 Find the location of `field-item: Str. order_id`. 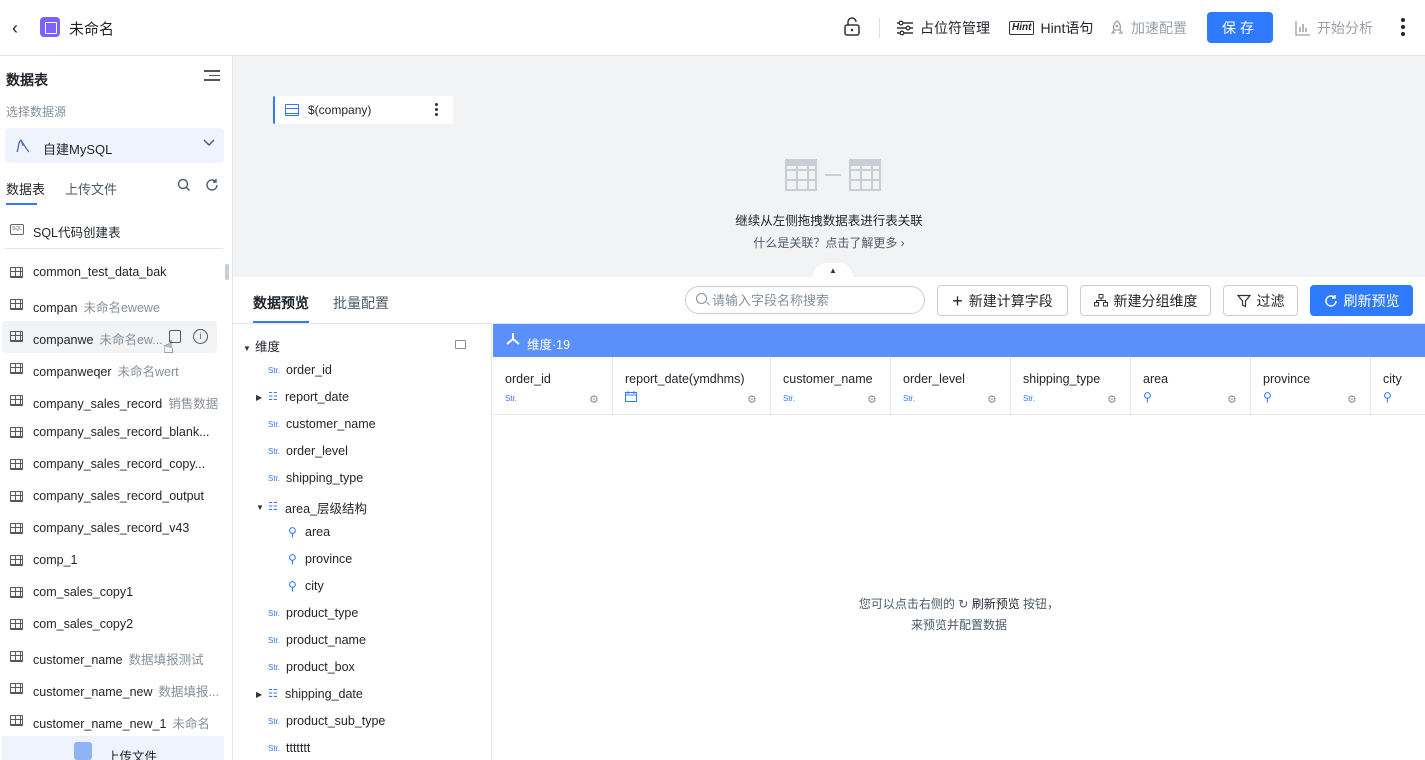

field-item: Str. order_id is located at coordinates (300, 370).